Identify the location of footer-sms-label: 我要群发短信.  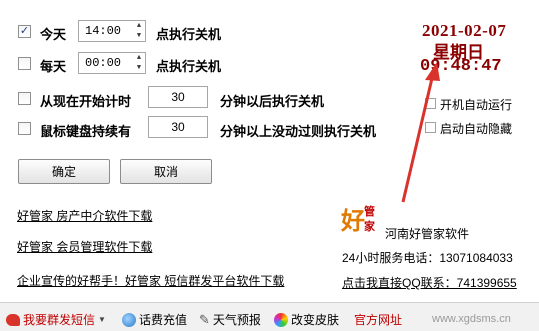
(59, 320).